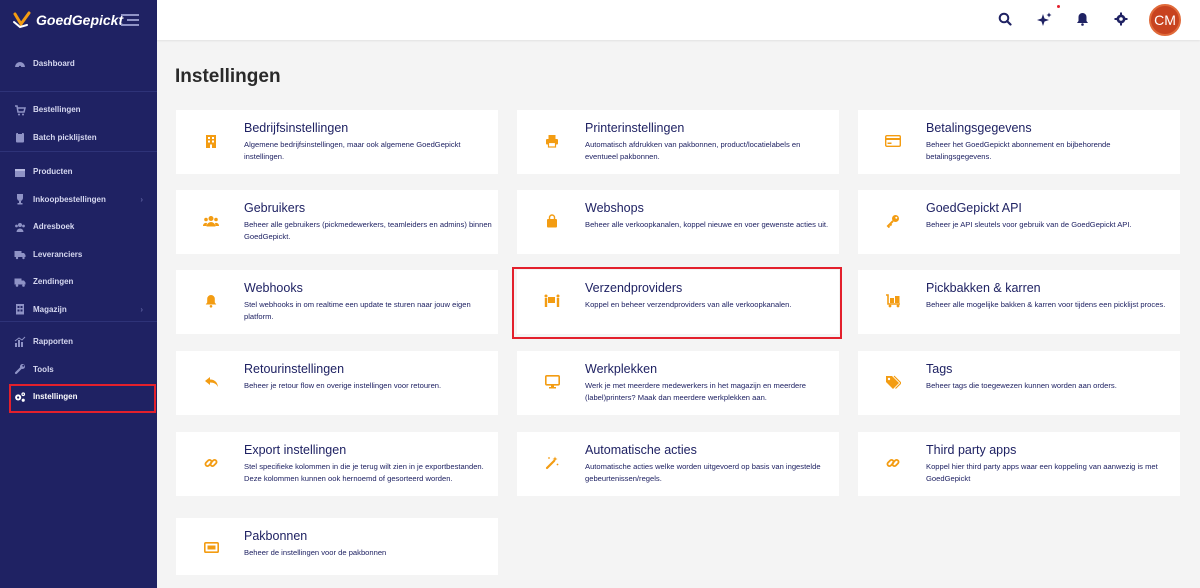 The image size is (1200, 588). I want to click on notification-dot, so click(1058, 6).